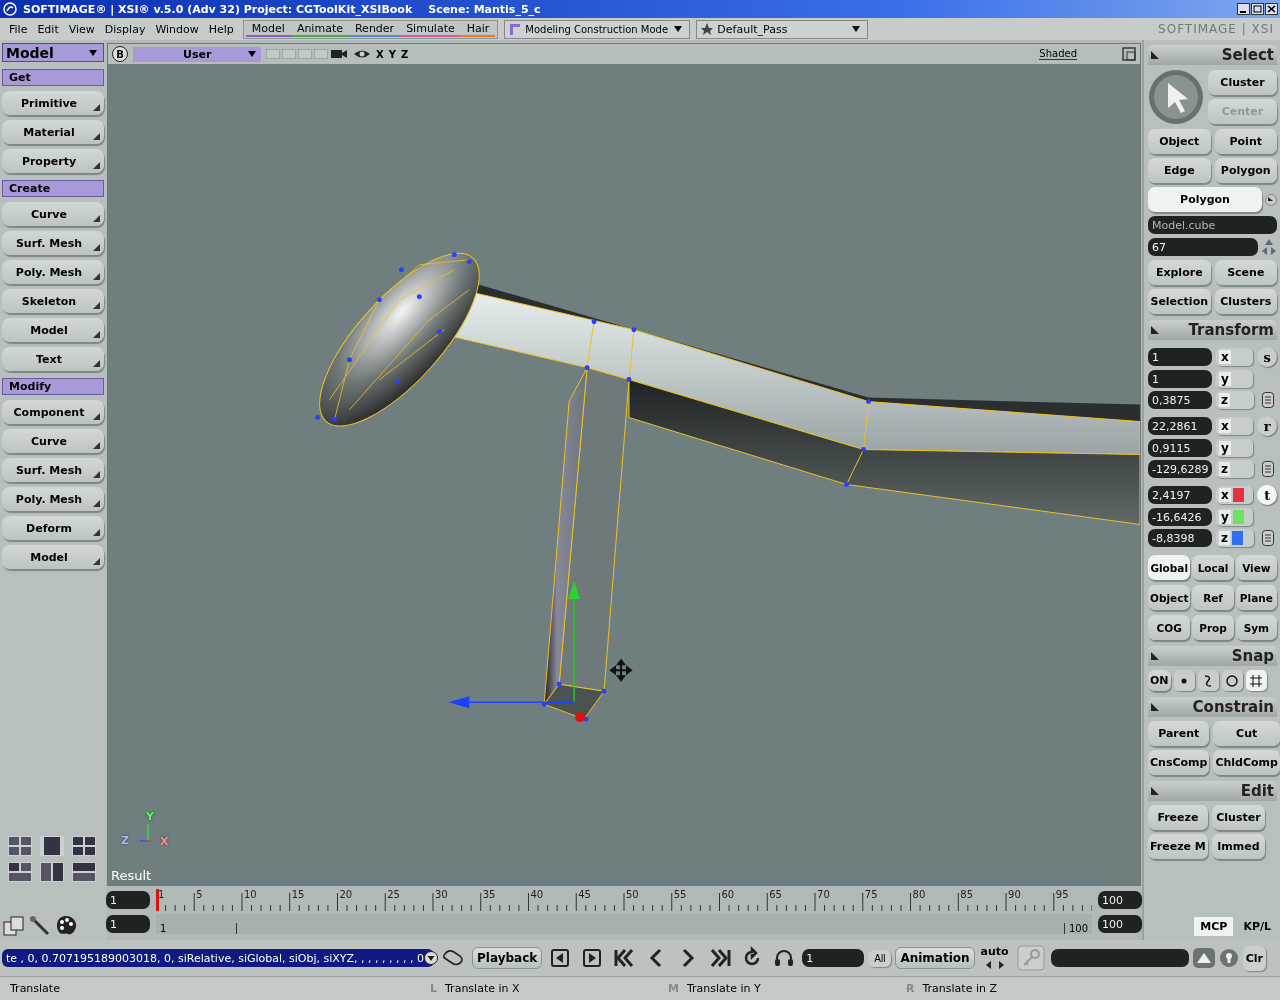 The height and width of the screenshot is (1000, 1280). Describe the element at coordinates (1228, 958) in the screenshot. I see `lock-icon` at that location.